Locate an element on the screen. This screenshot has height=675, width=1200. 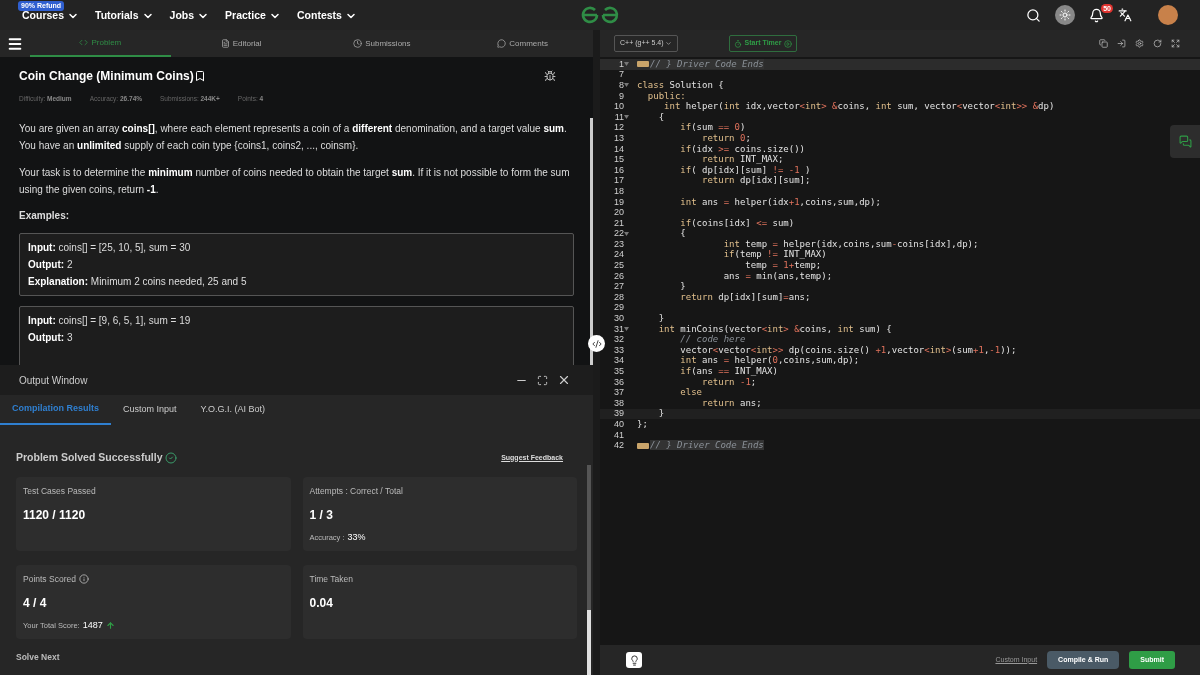
output-tab: Compilation Results is located at coordinates (55, 410).